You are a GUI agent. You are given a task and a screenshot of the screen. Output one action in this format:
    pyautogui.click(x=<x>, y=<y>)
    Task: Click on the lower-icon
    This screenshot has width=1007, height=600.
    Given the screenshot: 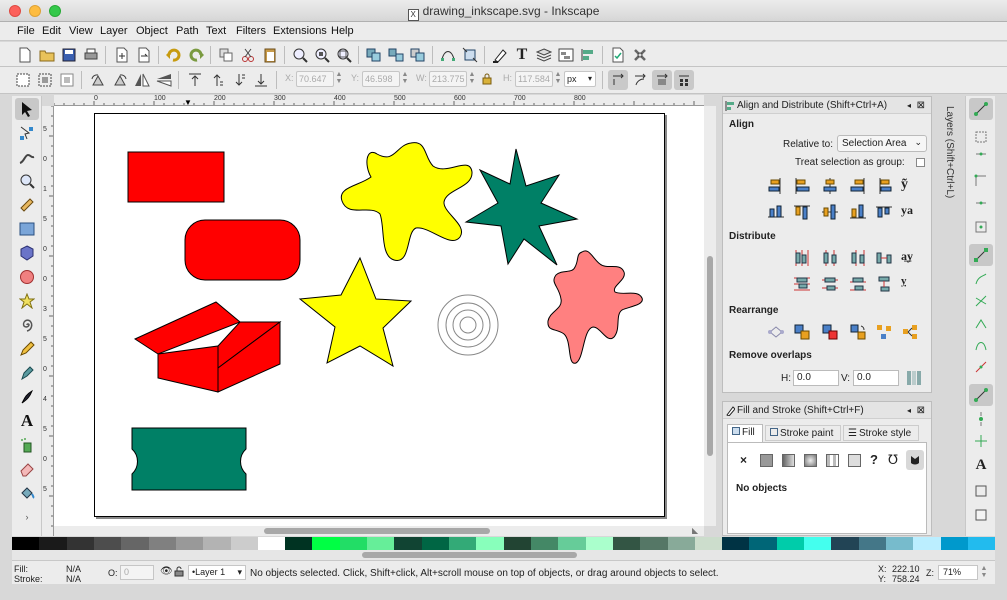 What is the action you would take?
    pyautogui.click(x=239, y=80)
    